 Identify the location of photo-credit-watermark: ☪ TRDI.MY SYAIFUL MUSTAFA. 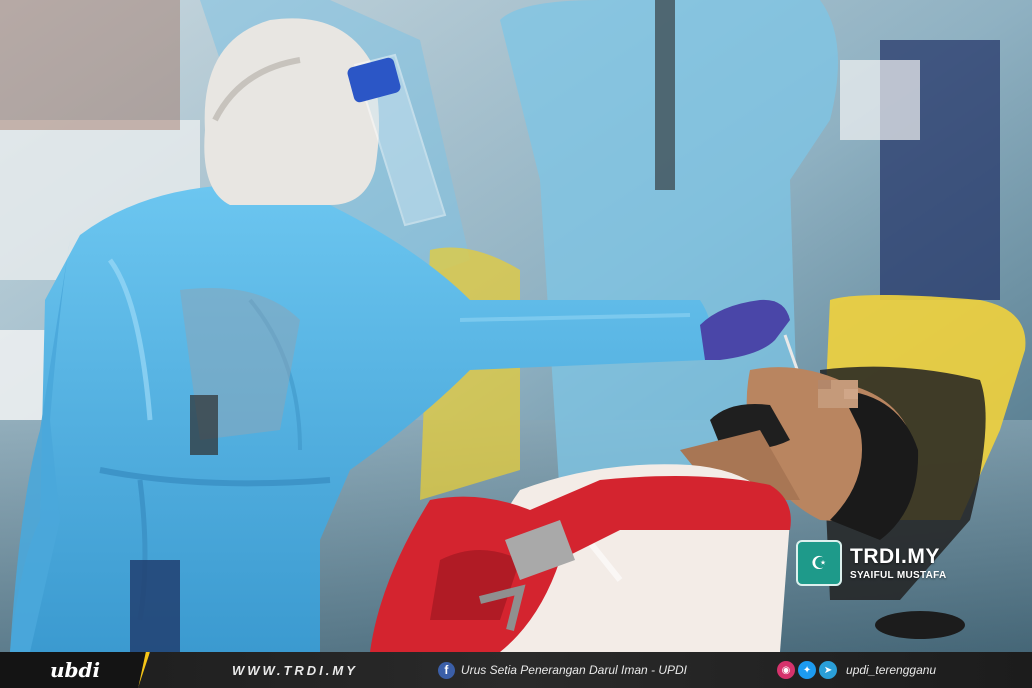
(896, 563).